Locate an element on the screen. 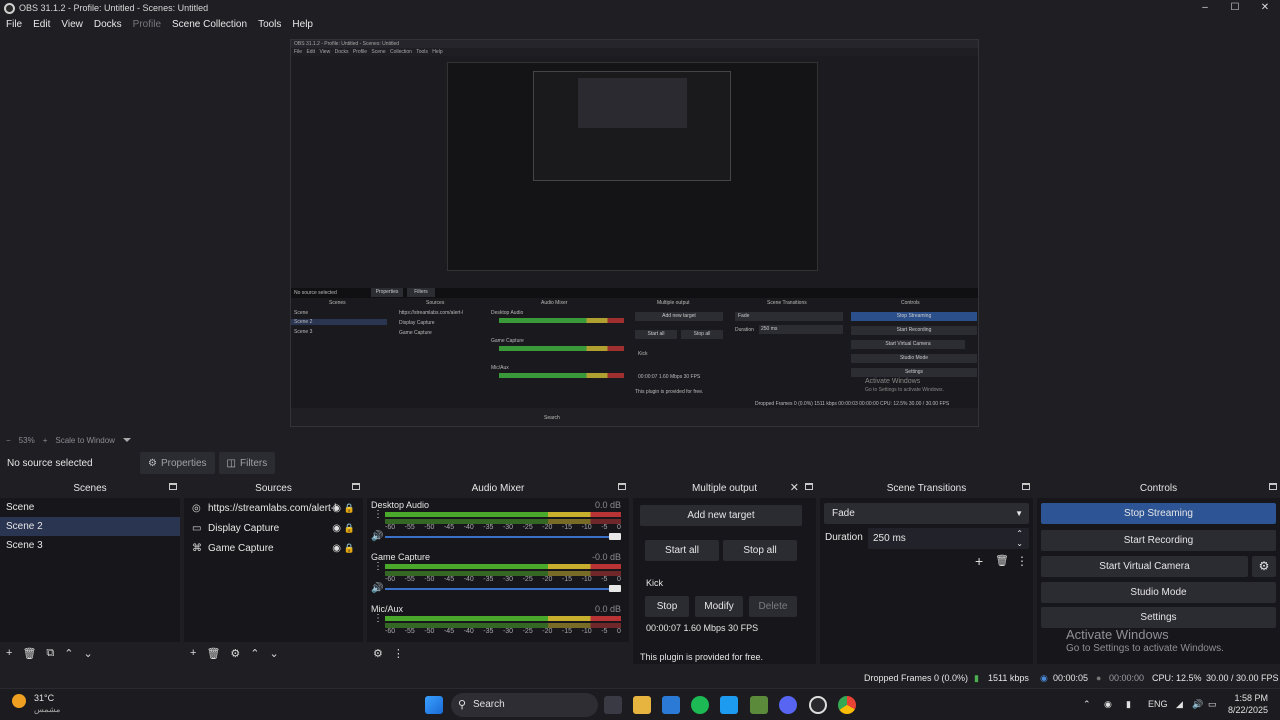 Image resolution: width=1280 pixels, height=720 pixels. transition-select: Fade ▼ is located at coordinates (926, 513).